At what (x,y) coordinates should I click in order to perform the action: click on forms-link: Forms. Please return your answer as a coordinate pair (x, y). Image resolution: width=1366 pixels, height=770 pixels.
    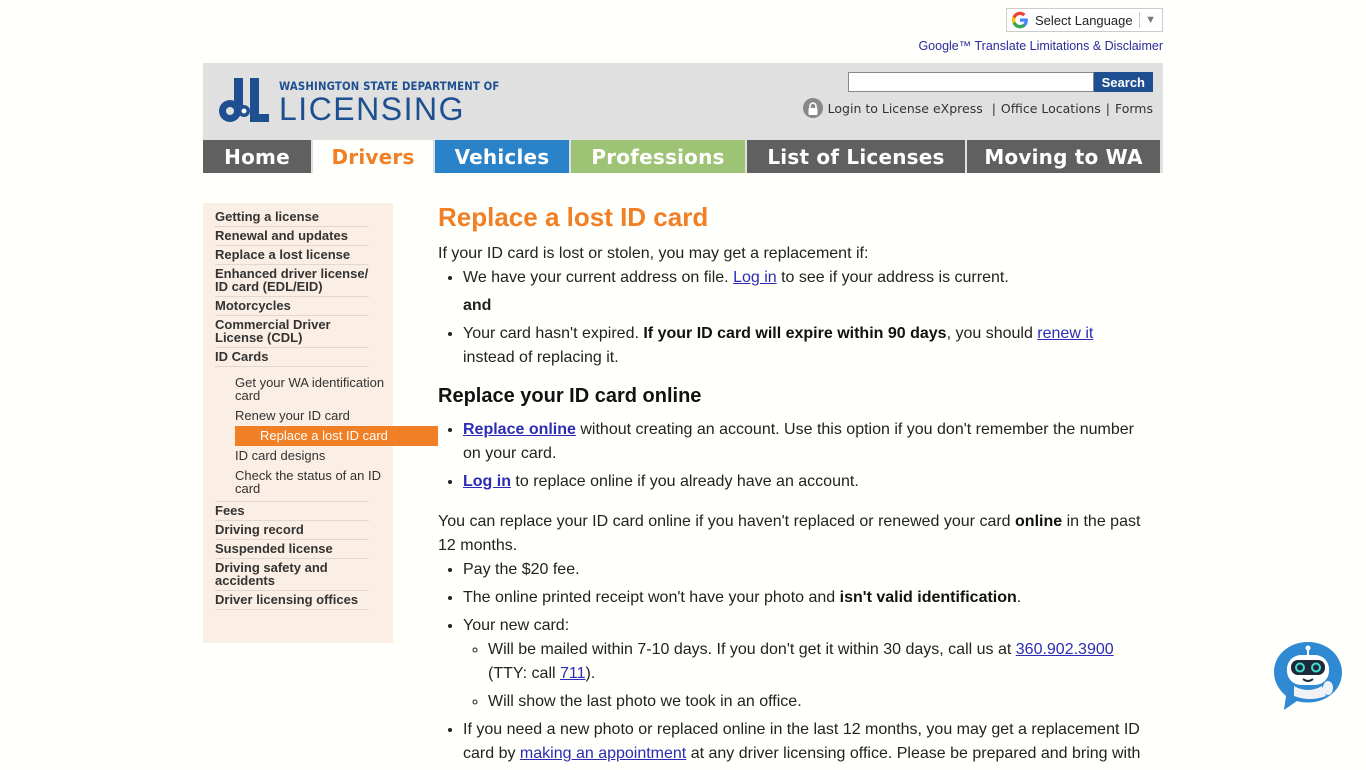
    Looking at the image, I should click on (1134, 108).